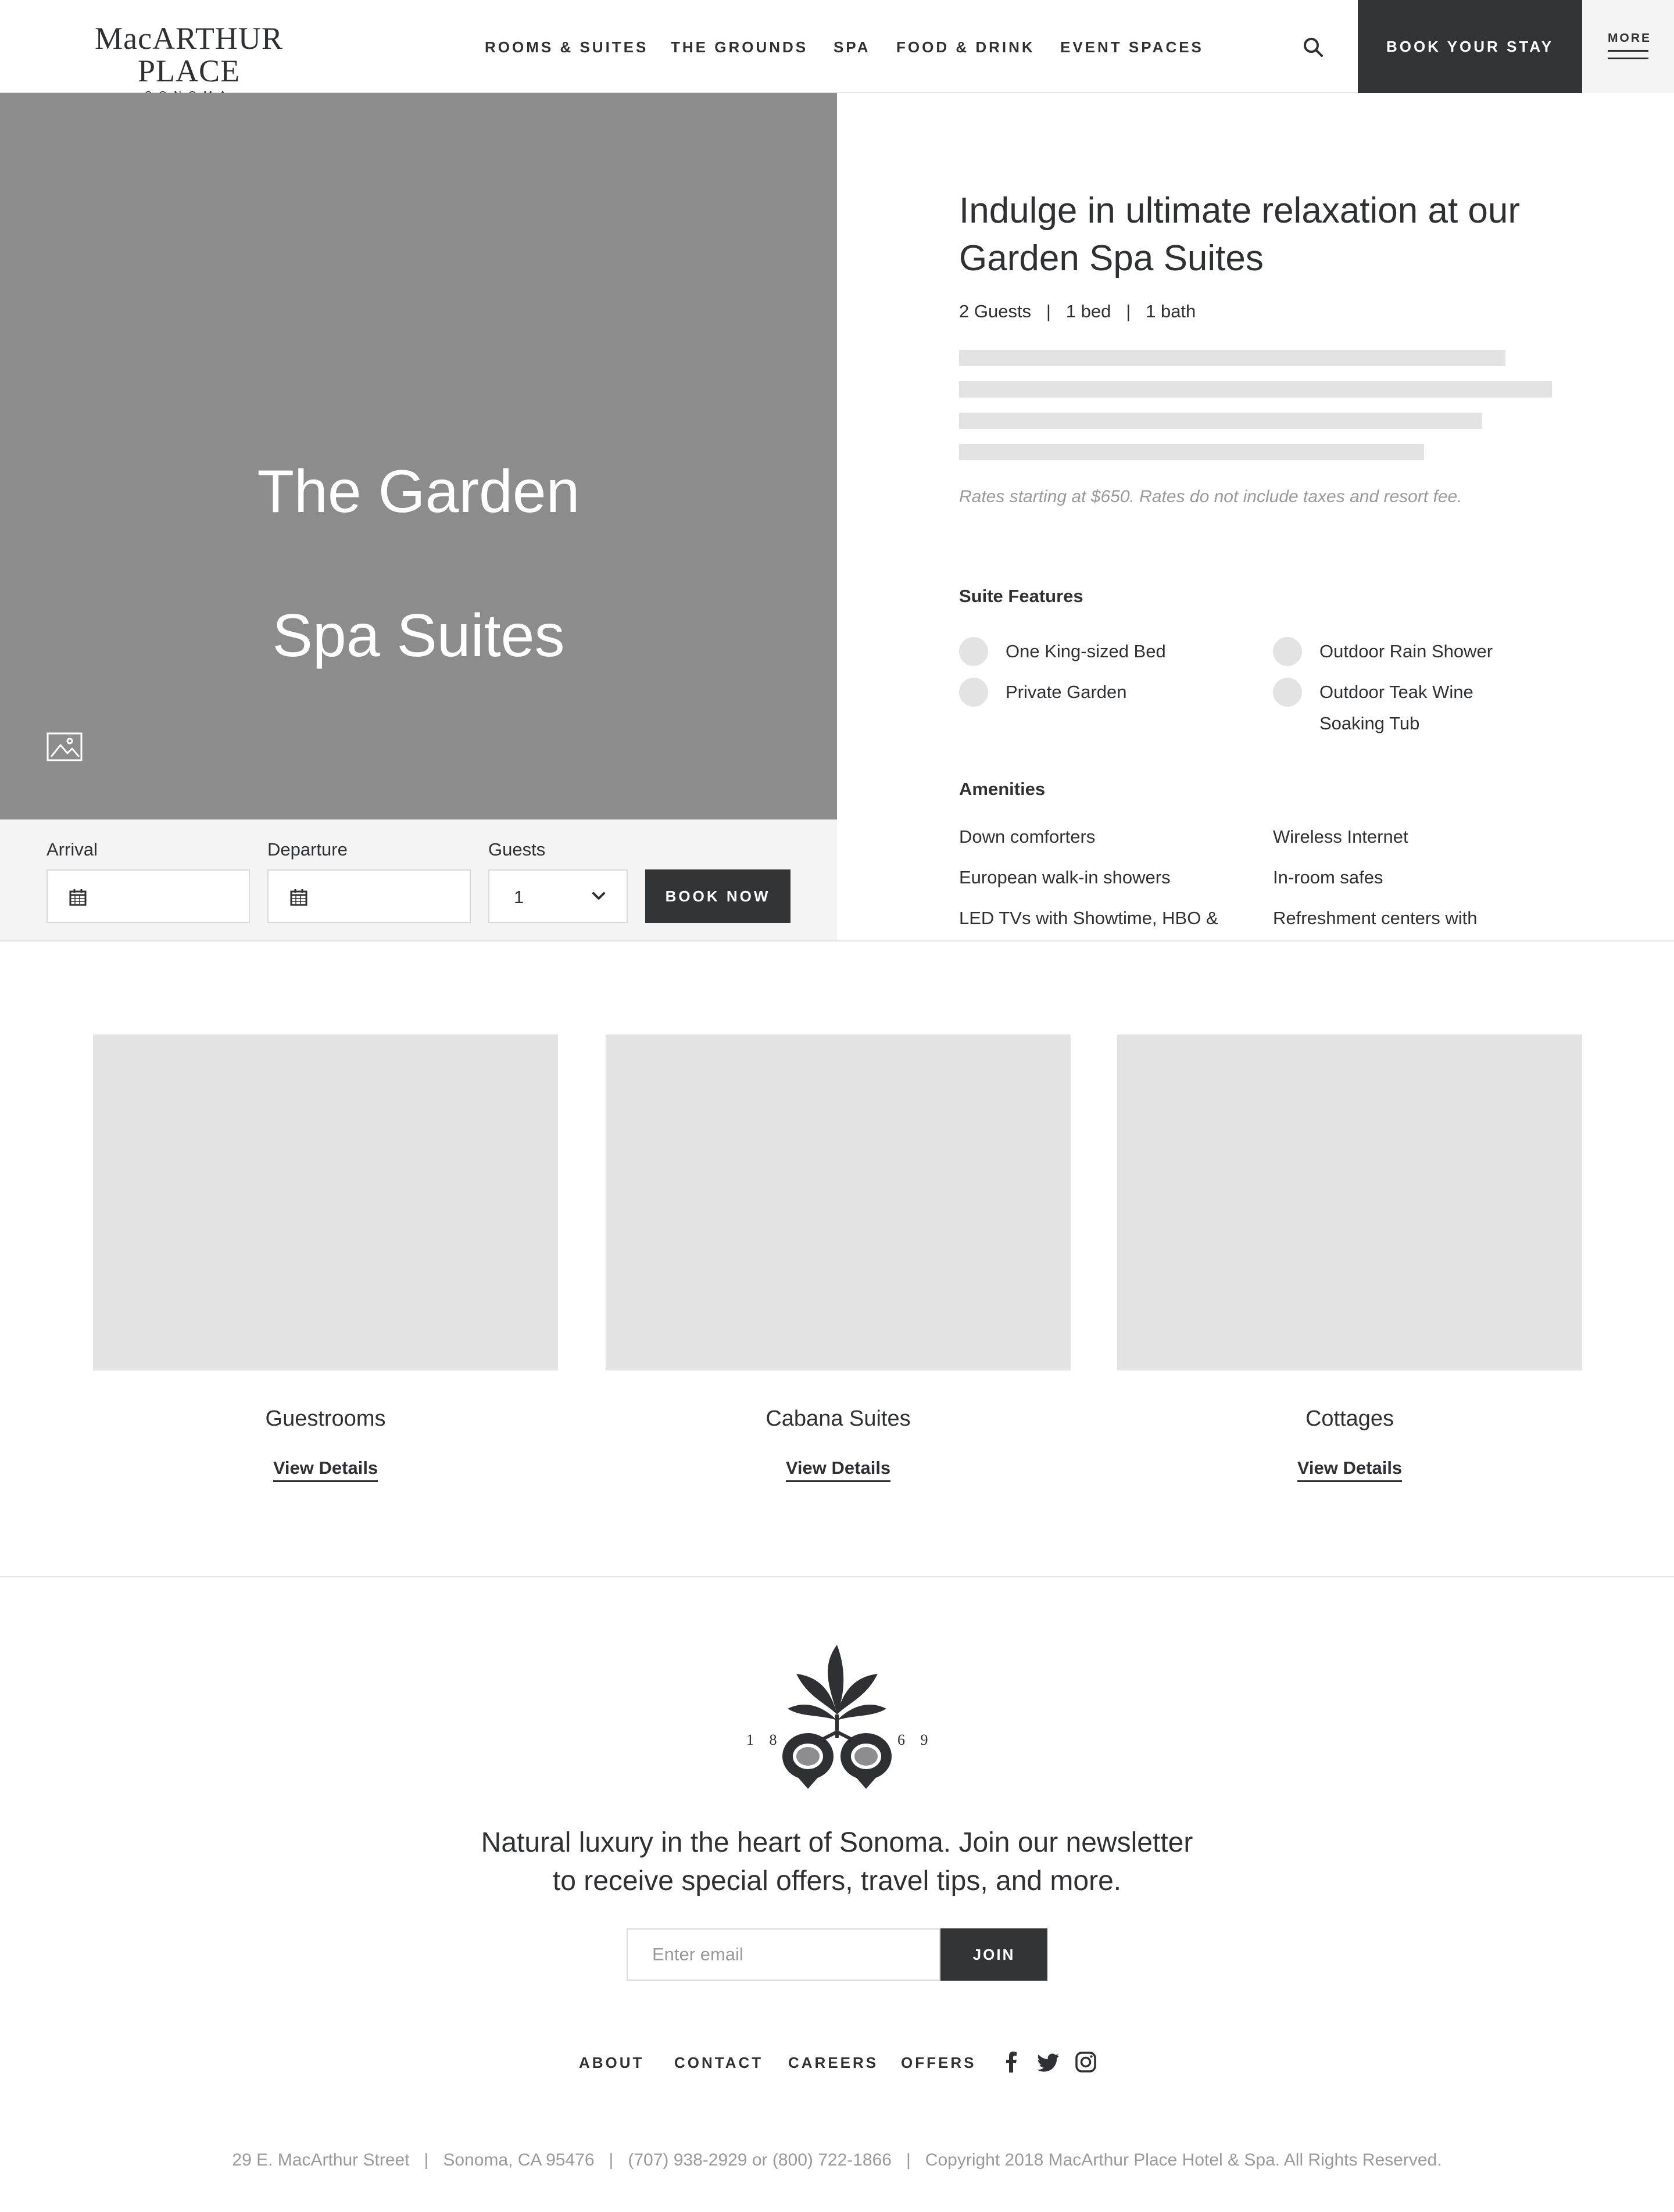  What do you see at coordinates (599, 896) in the screenshot?
I see `chevron-down-icon` at bounding box center [599, 896].